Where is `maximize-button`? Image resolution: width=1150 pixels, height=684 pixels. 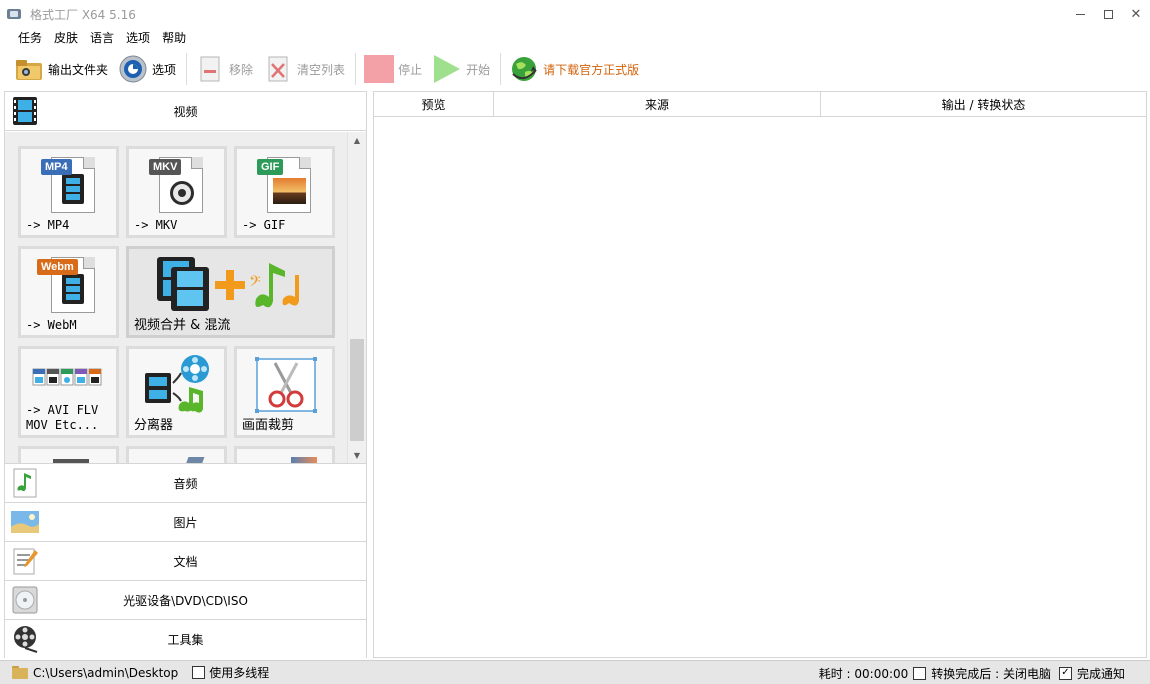
maximize-button is located at coordinates (1108, 14).